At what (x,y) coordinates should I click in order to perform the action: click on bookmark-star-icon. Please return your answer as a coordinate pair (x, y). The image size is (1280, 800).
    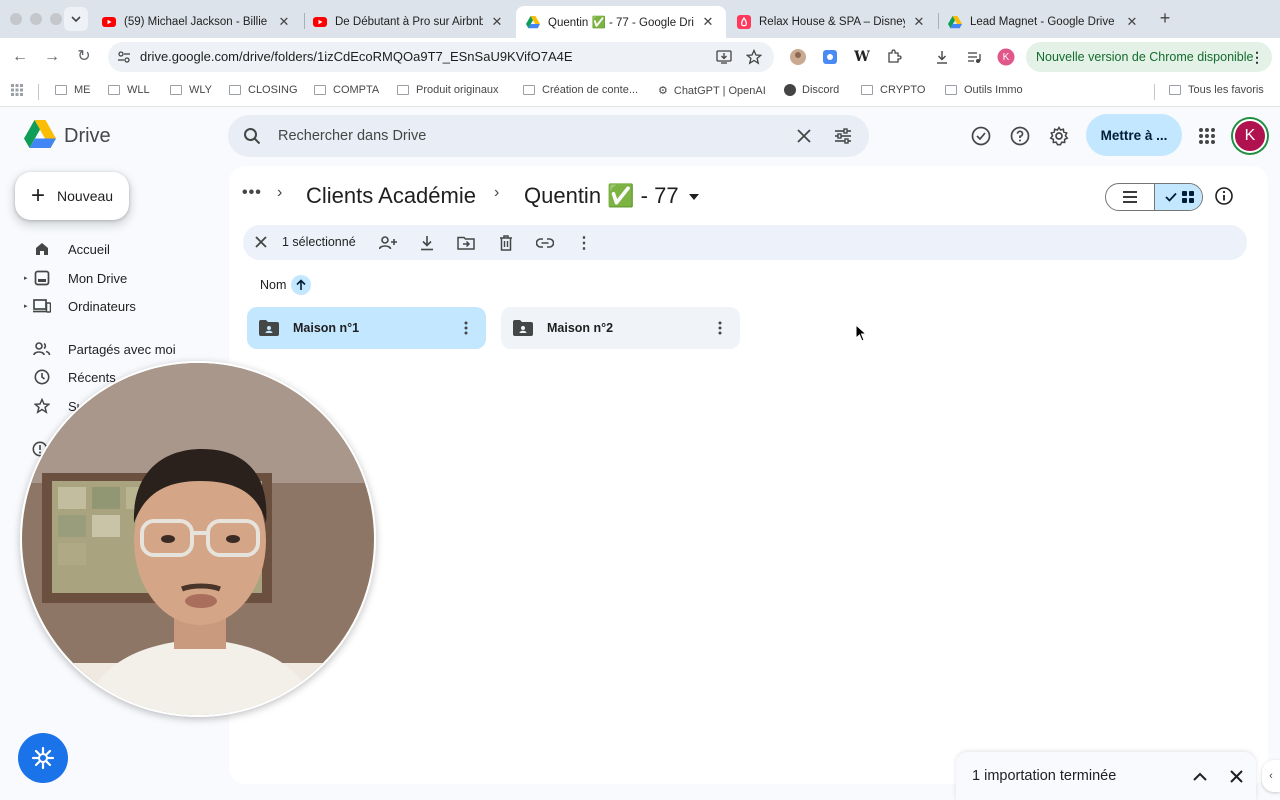
    Looking at the image, I should click on (754, 57).